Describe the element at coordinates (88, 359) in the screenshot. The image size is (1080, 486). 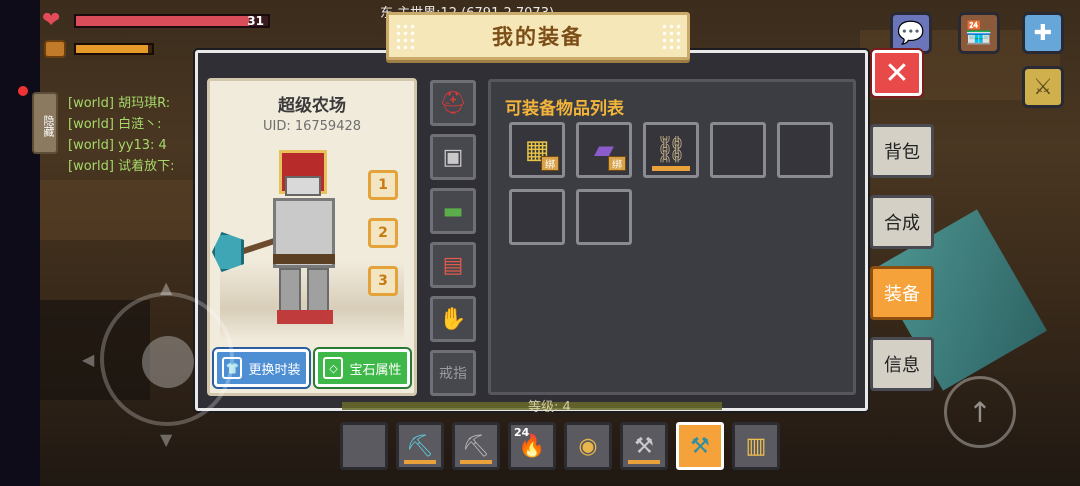
I see `arrow-left-icon: ◀` at that location.